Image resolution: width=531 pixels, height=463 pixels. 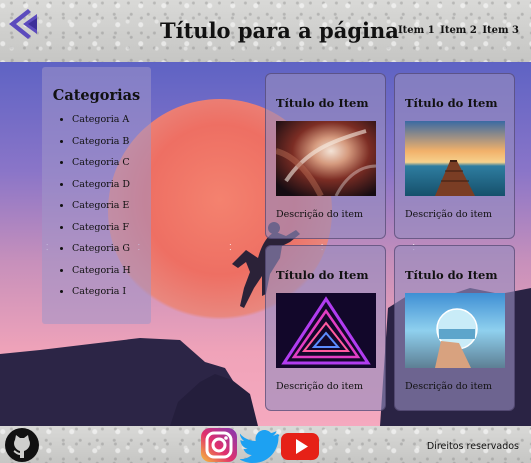 I want to click on github-icon, so click(x=22, y=444).